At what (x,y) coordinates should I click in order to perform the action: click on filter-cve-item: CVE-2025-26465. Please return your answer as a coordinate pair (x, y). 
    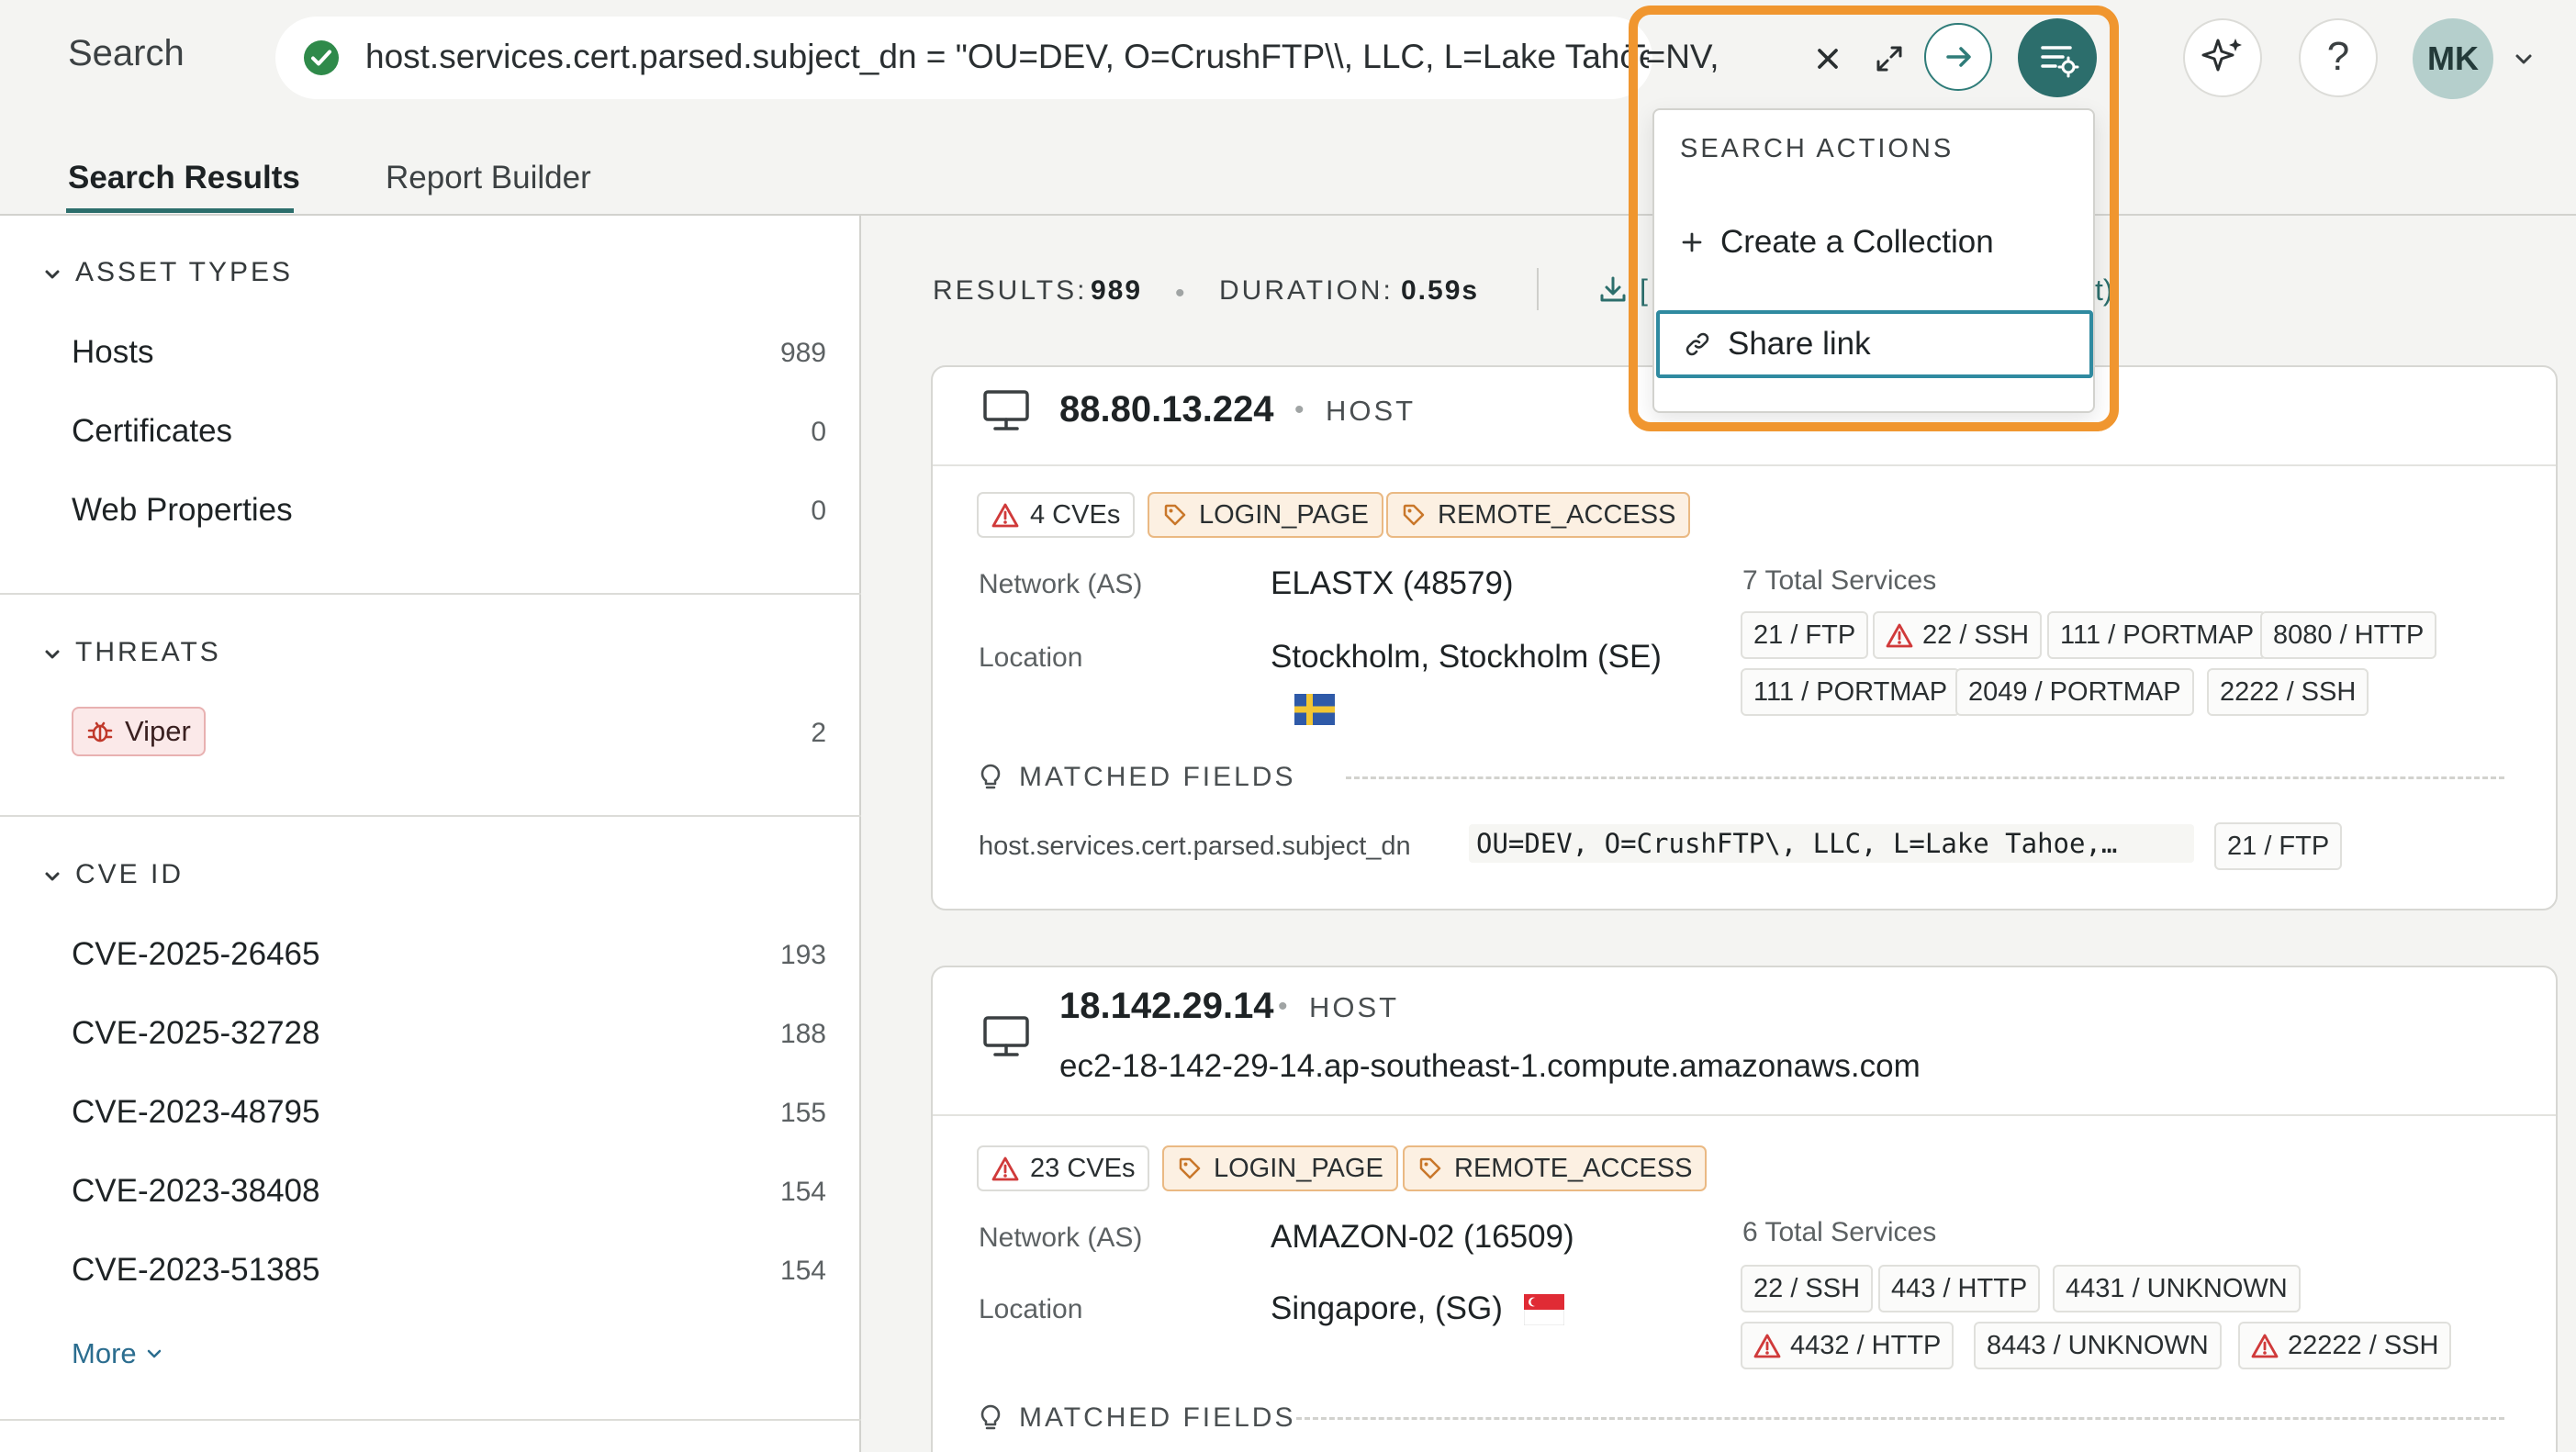
    Looking at the image, I should click on (195, 954).